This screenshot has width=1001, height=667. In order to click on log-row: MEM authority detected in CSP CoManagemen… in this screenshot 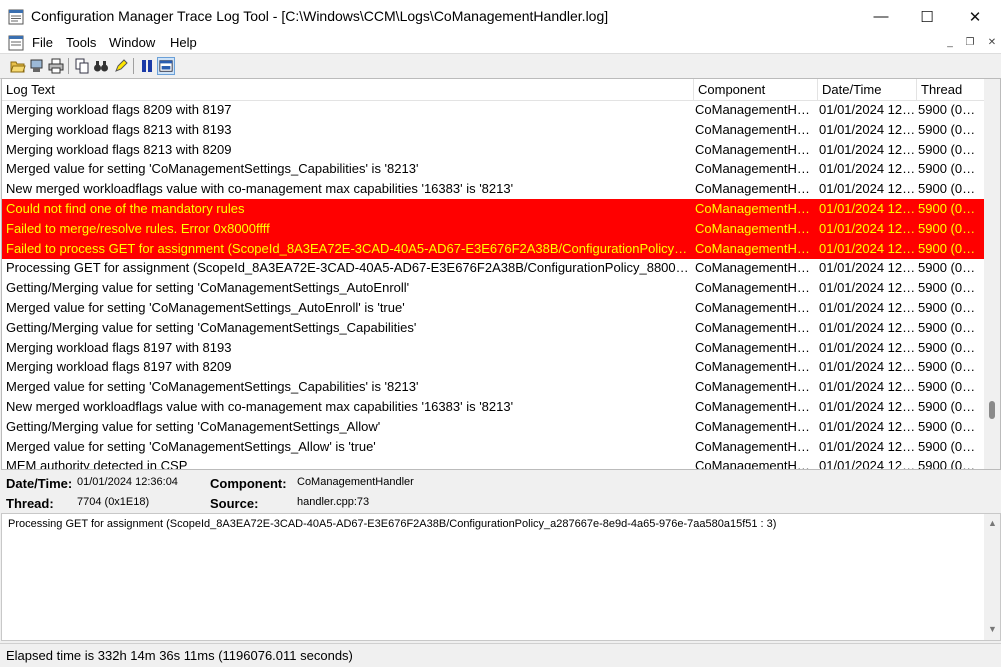, I will do `click(493, 462)`.